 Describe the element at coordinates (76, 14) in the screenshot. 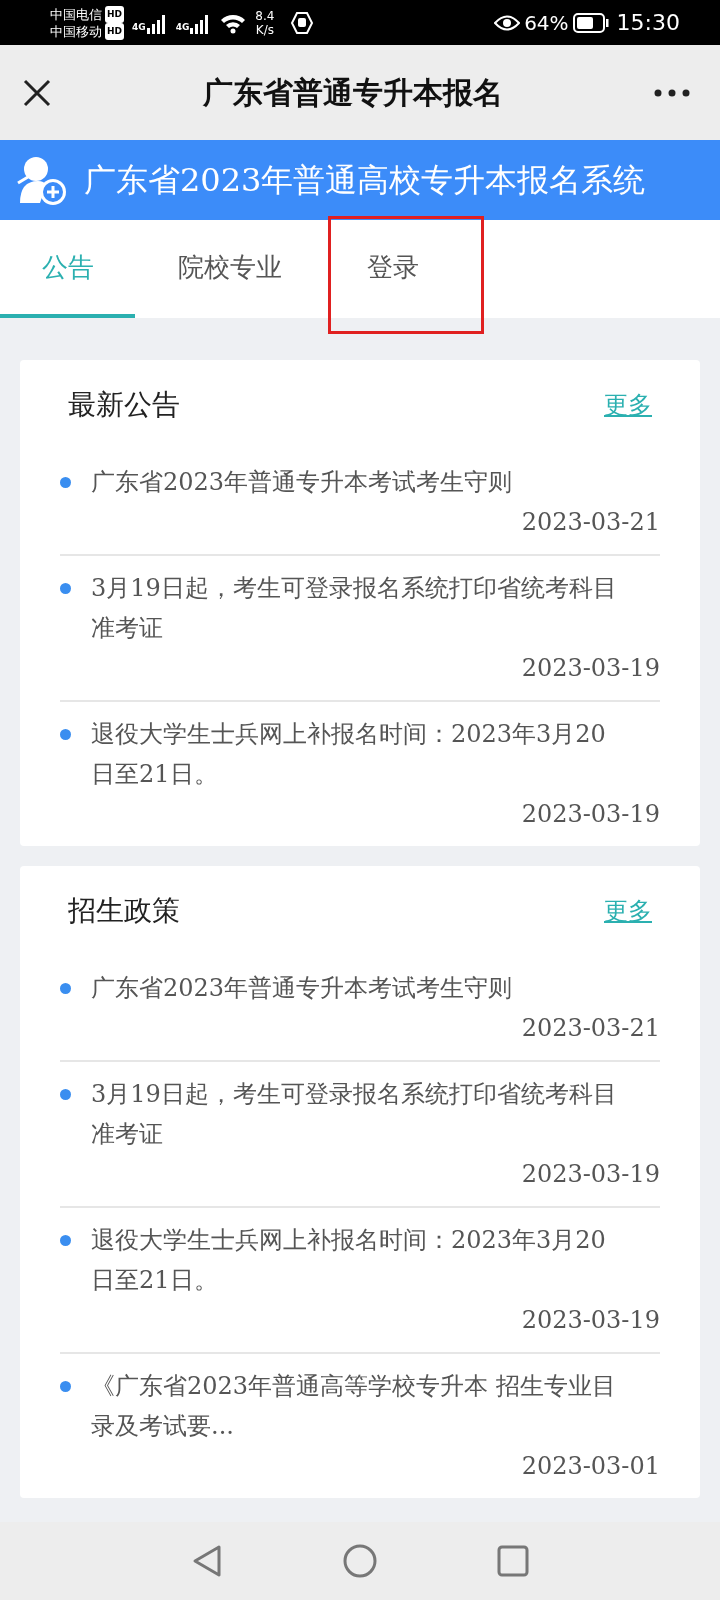

I see `carrier-name: 中国电信` at that location.